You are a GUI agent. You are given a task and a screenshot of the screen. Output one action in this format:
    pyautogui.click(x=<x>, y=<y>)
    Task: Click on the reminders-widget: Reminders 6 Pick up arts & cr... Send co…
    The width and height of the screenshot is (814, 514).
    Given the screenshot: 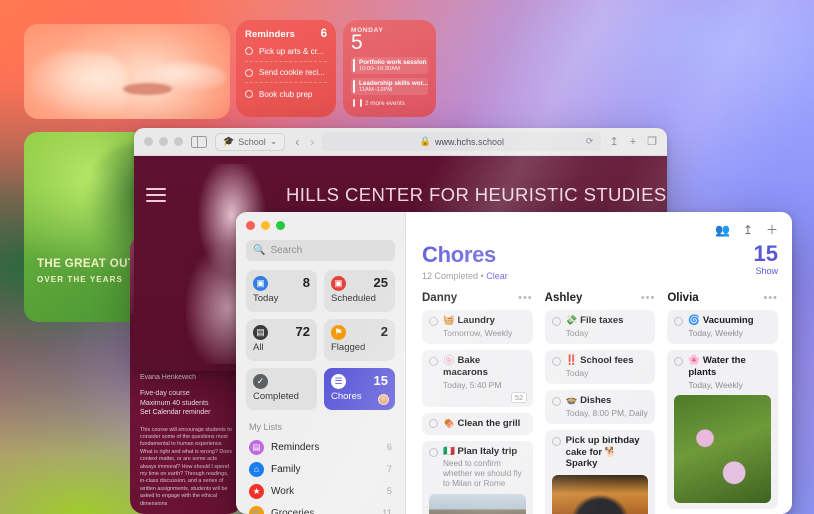 What is the action you would take?
    pyautogui.click(x=286, y=68)
    